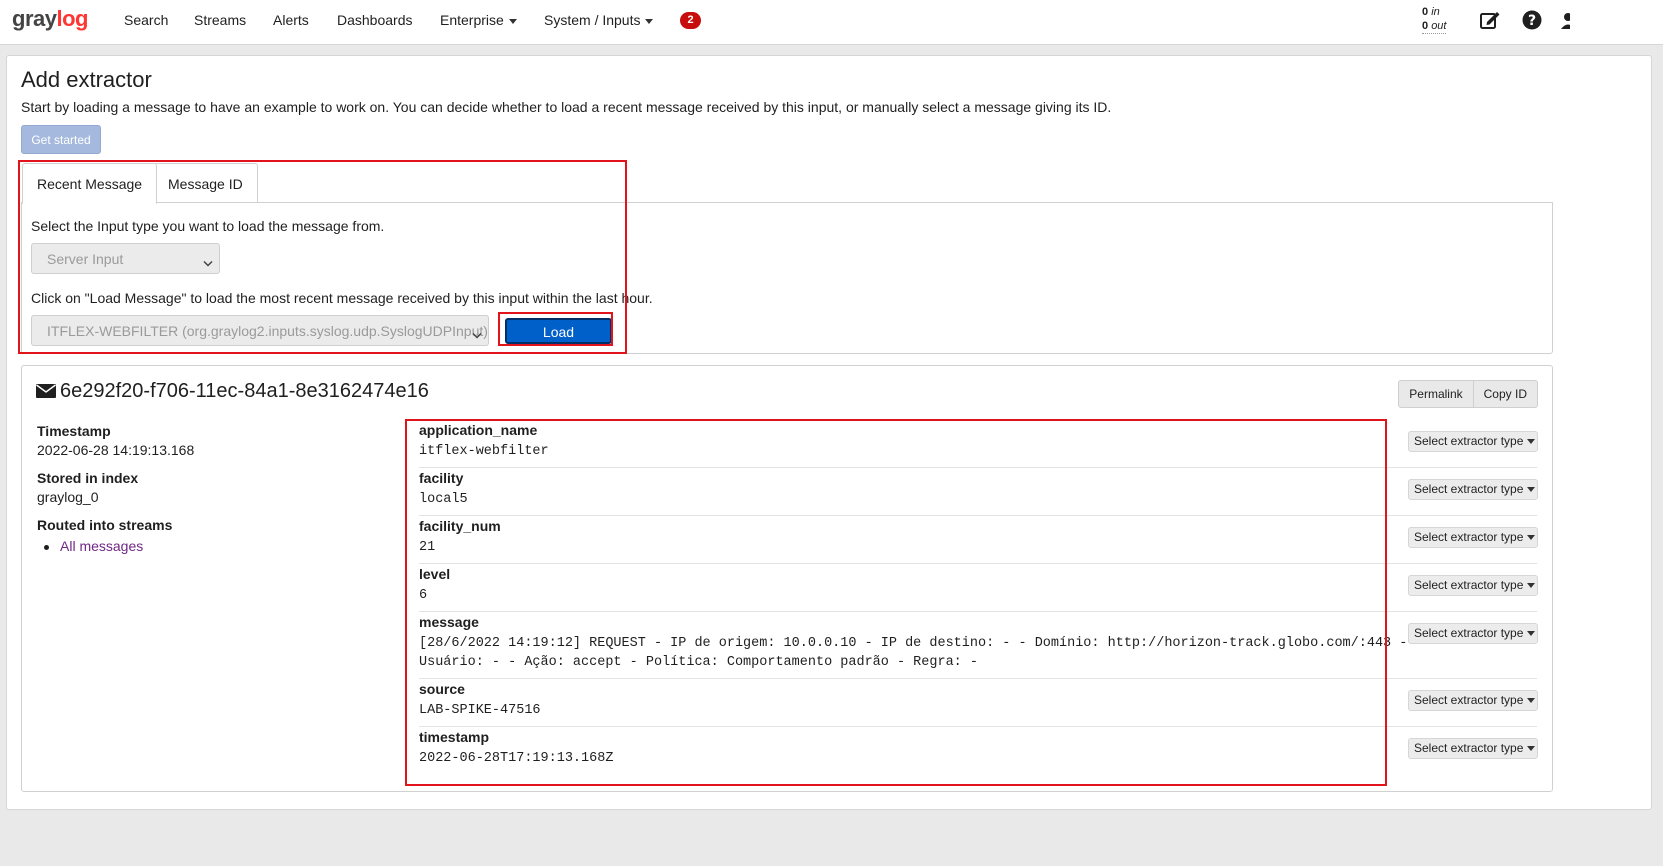  Describe the element at coordinates (478, 430) in the screenshot. I see `field-name: application_name` at that location.